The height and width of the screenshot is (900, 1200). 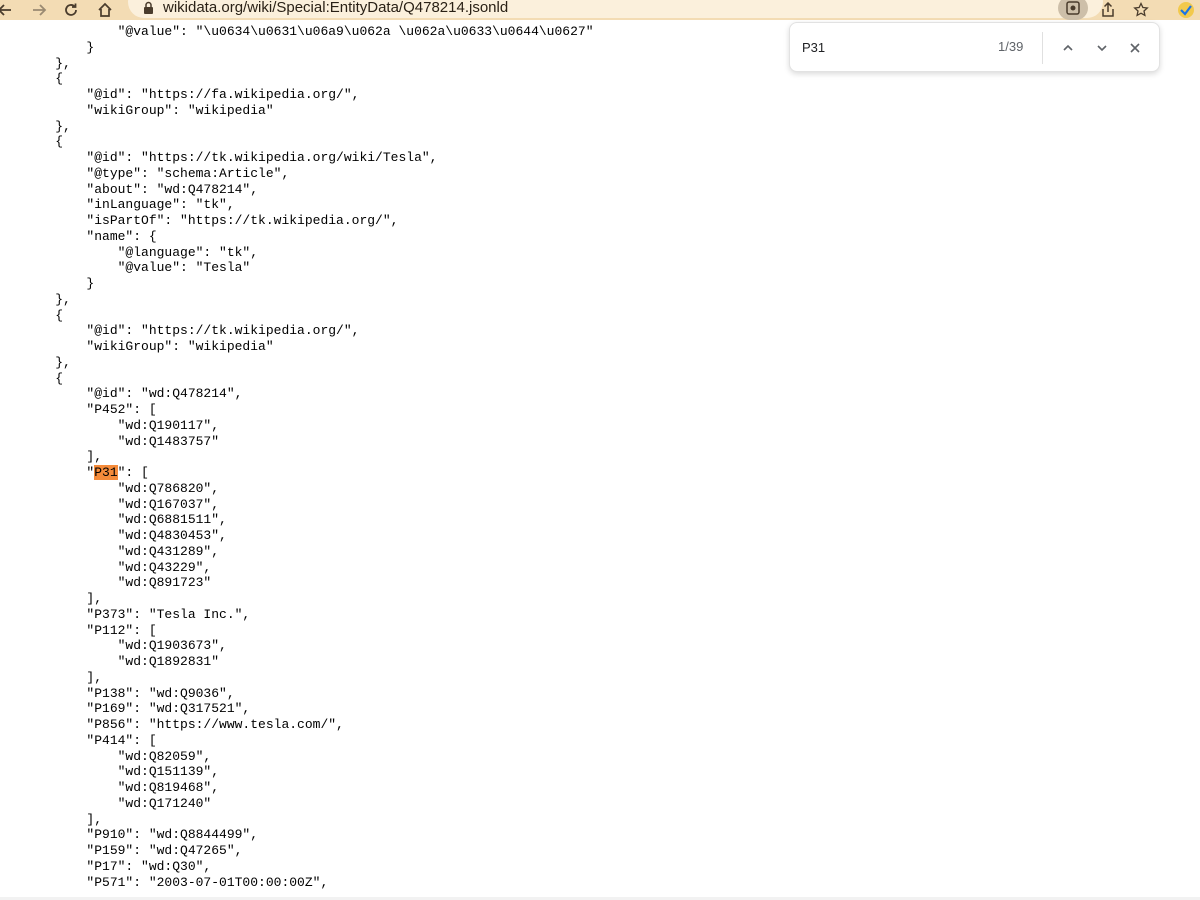 What do you see at coordinates (105, 10) in the screenshot?
I see `home-icon` at bounding box center [105, 10].